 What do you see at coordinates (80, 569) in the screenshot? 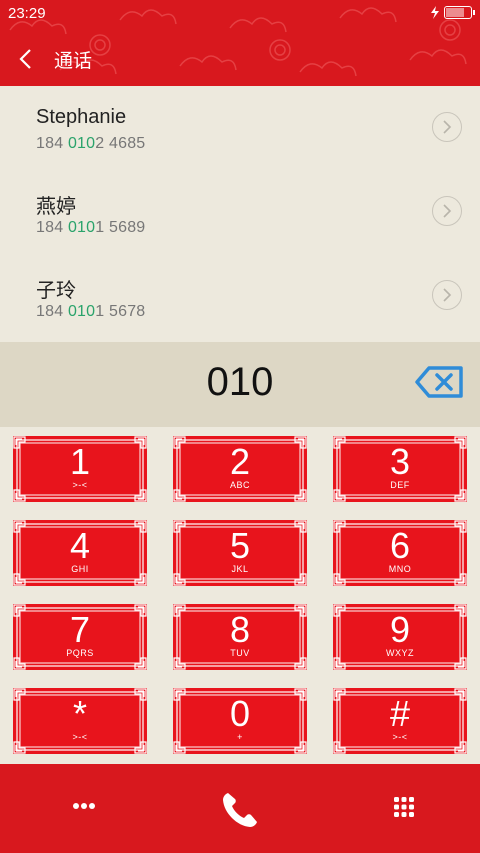
I see `key-letters: GHI` at bounding box center [80, 569].